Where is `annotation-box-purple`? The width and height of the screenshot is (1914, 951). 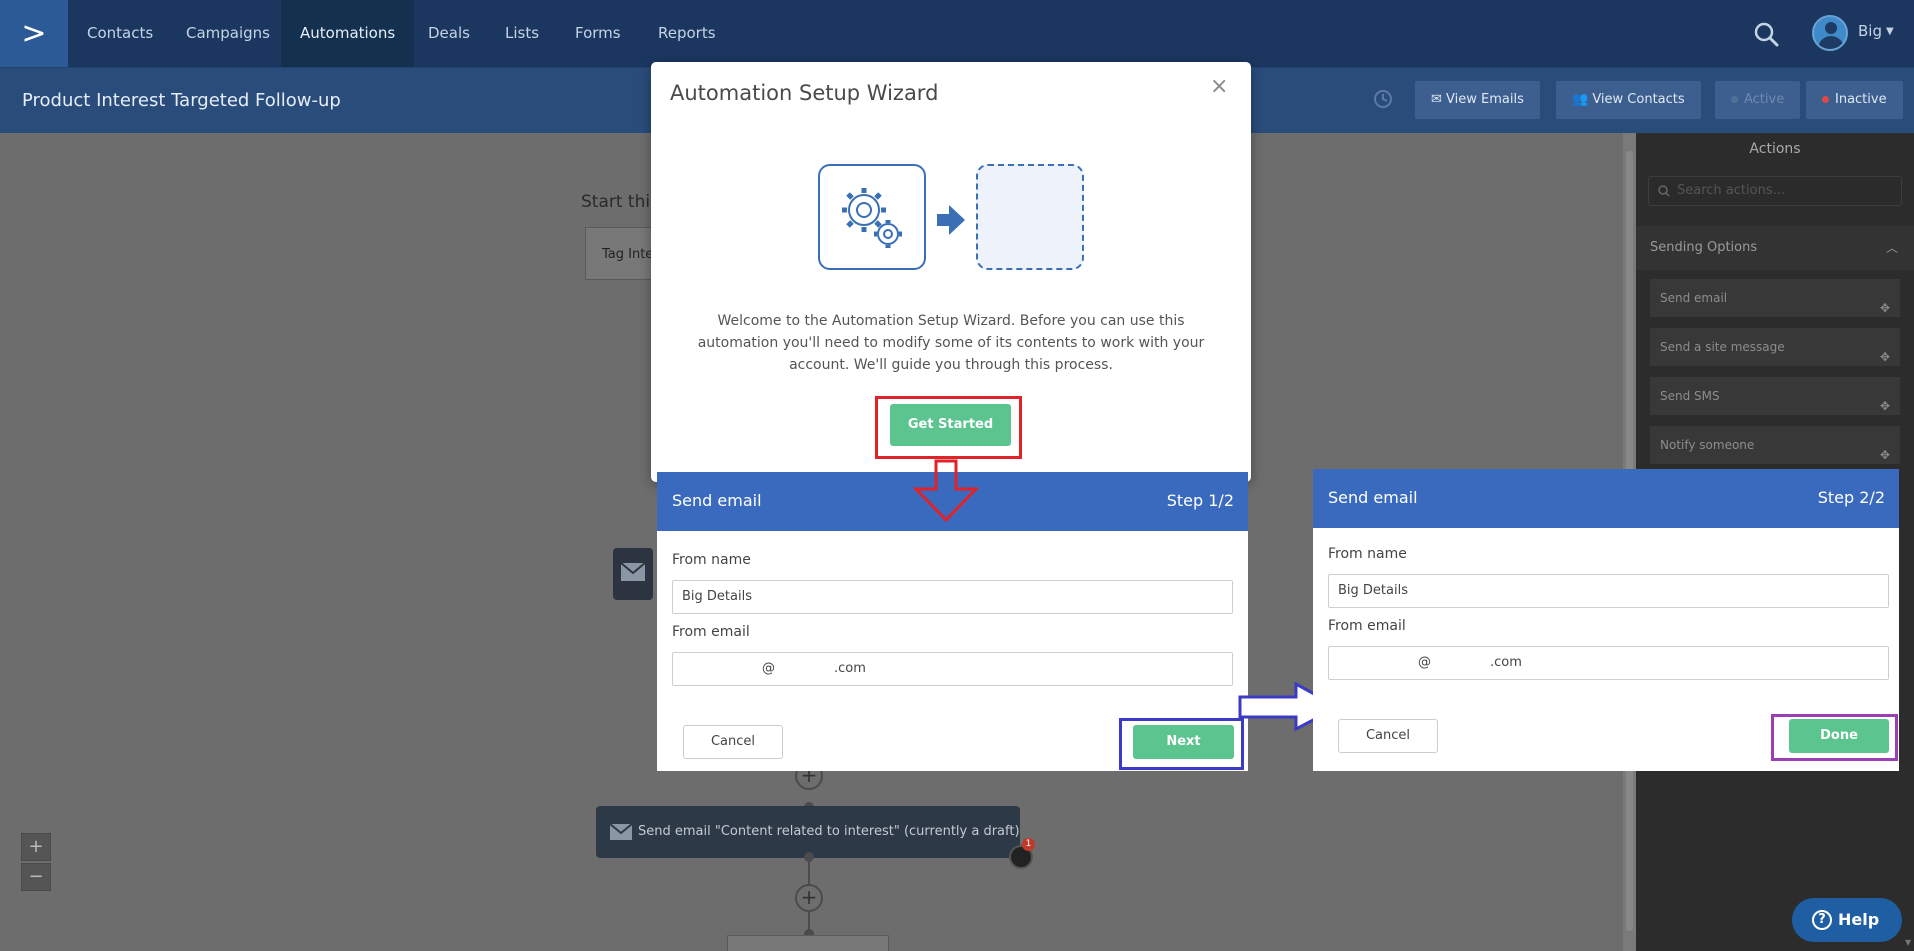 annotation-box-purple is located at coordinates (1834, 737).